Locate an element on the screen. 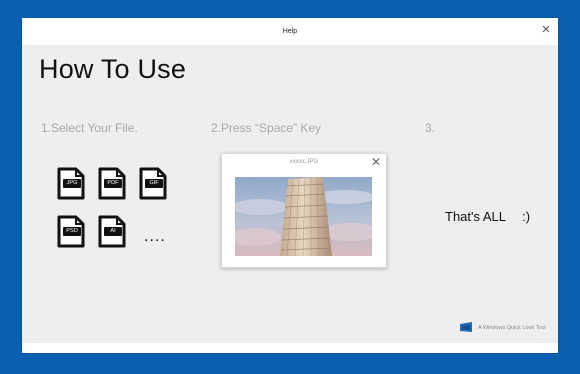  app-logo-icon is located at coordinates (466, 328).